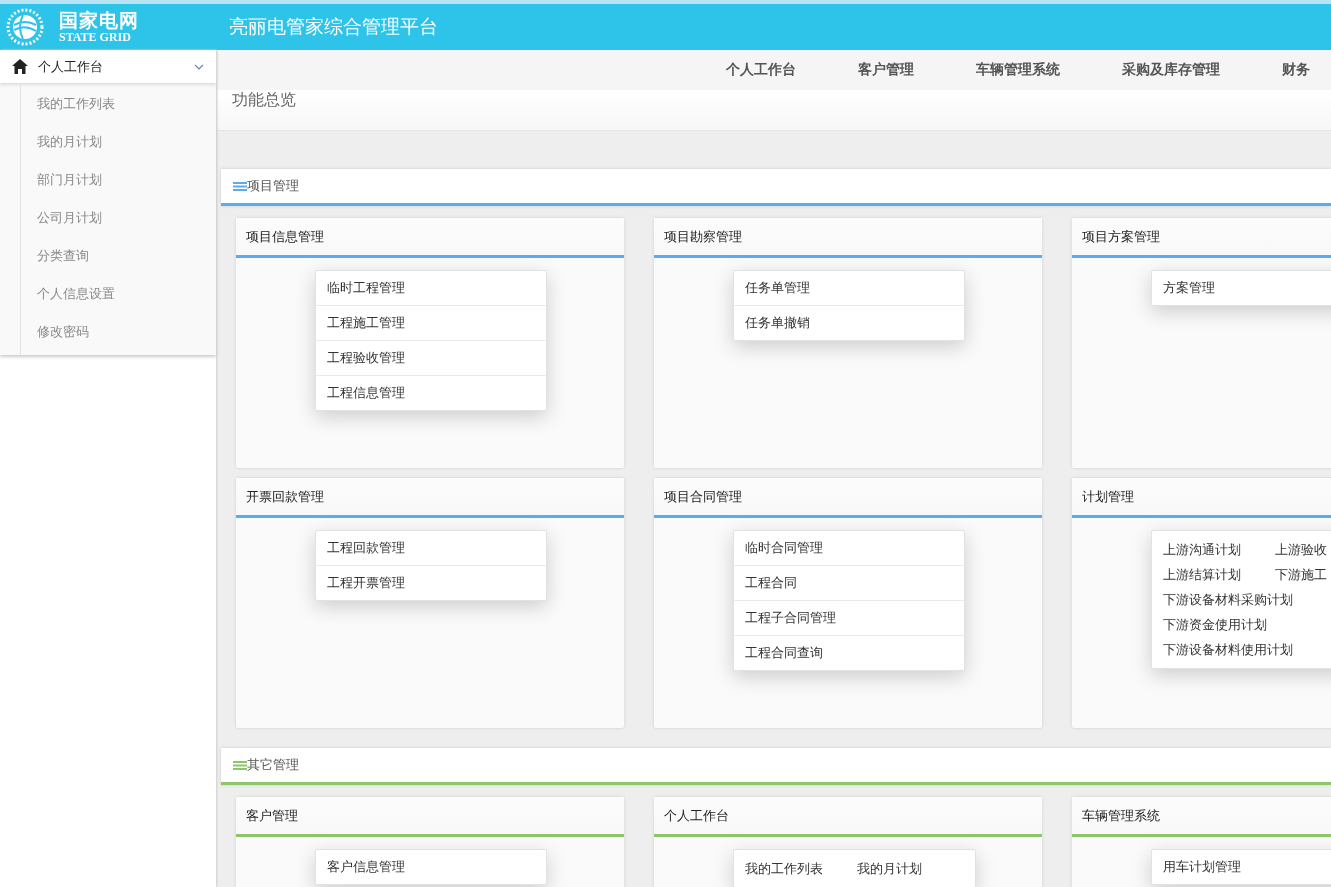 Image resolution: width=1331 pixels, height=887 pixels. What do you see at coordinates (1215, 574) in the screenshot?
I see `menu-link: 上游结算计划` at bounding box center [1215, 574].